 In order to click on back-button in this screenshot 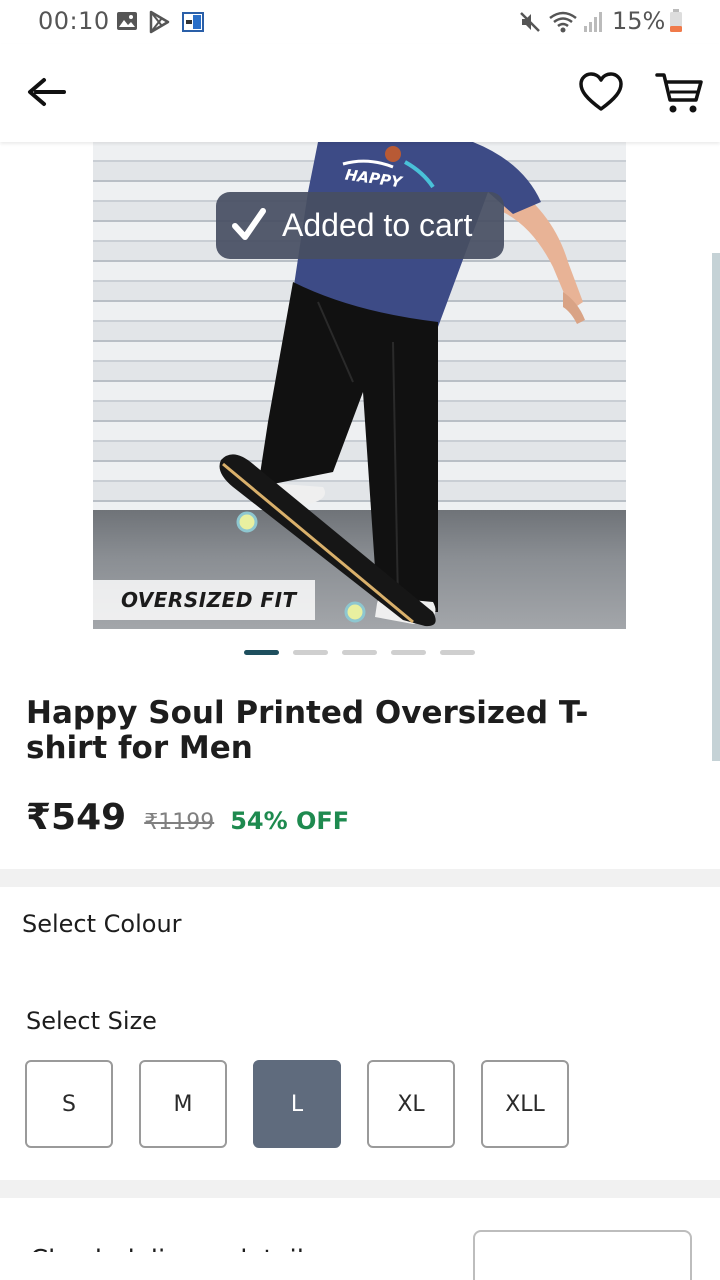, I will do `click(48, 94)`.